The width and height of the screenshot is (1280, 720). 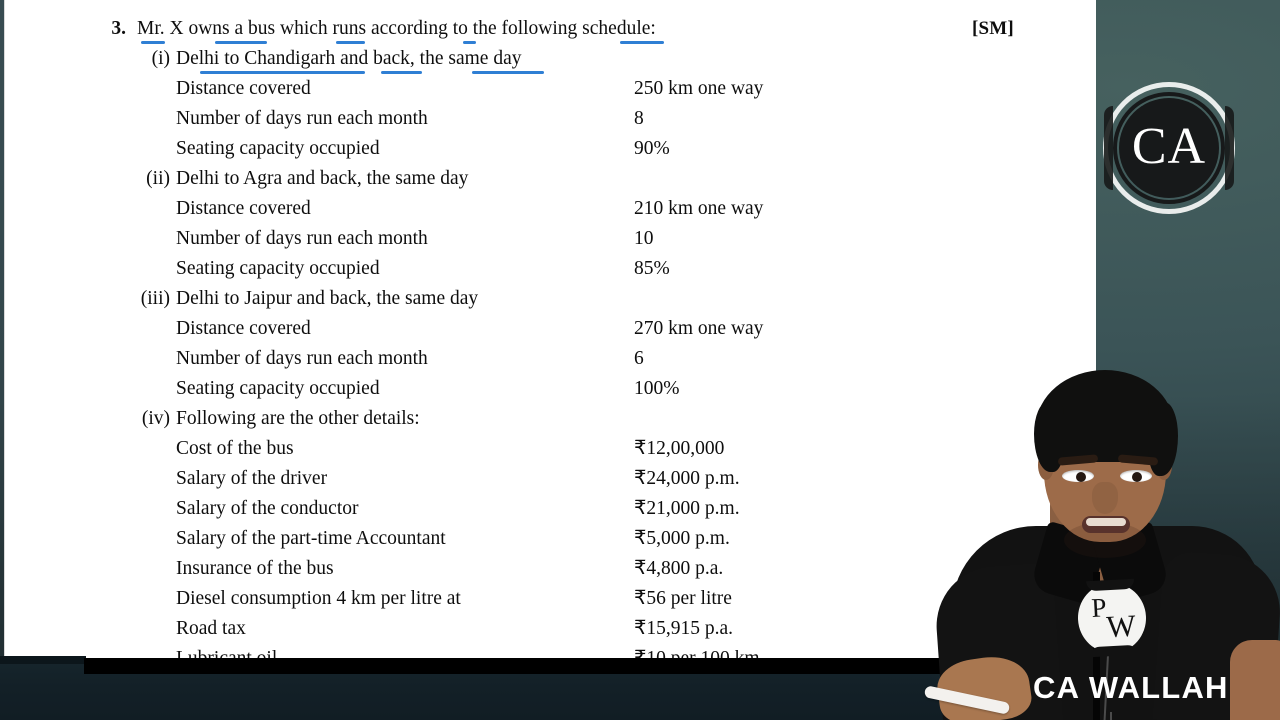 What do you see at coordinates (1131, 687) in the screenshot?
I see `shirt-brand-text: CA WALLAH` at bounding box center [1131, 687].